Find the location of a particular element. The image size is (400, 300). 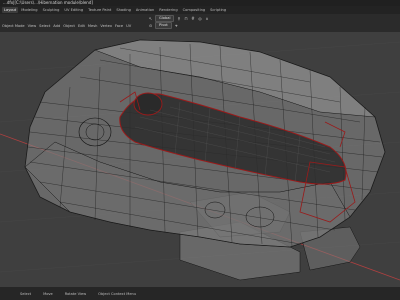

tab-animation: Animation is located at coordinates (145, 10).